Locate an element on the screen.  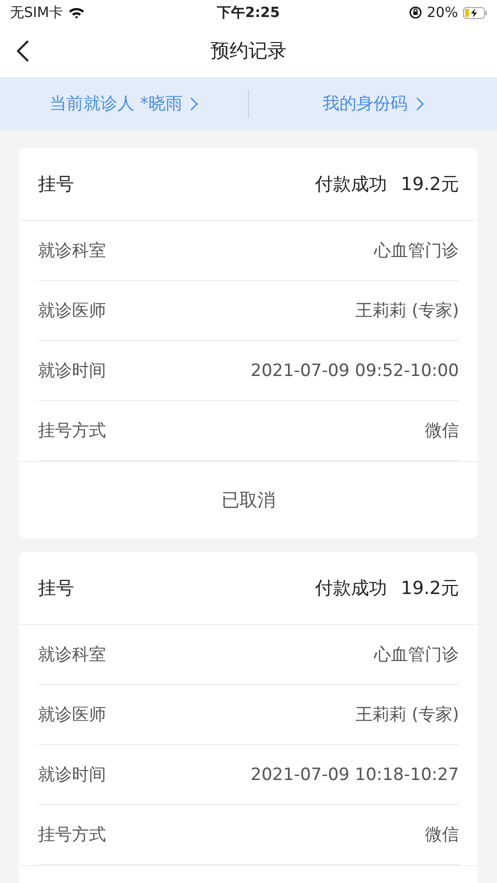
clock-time: 下午2:25 is located at coordinates (248, 13).